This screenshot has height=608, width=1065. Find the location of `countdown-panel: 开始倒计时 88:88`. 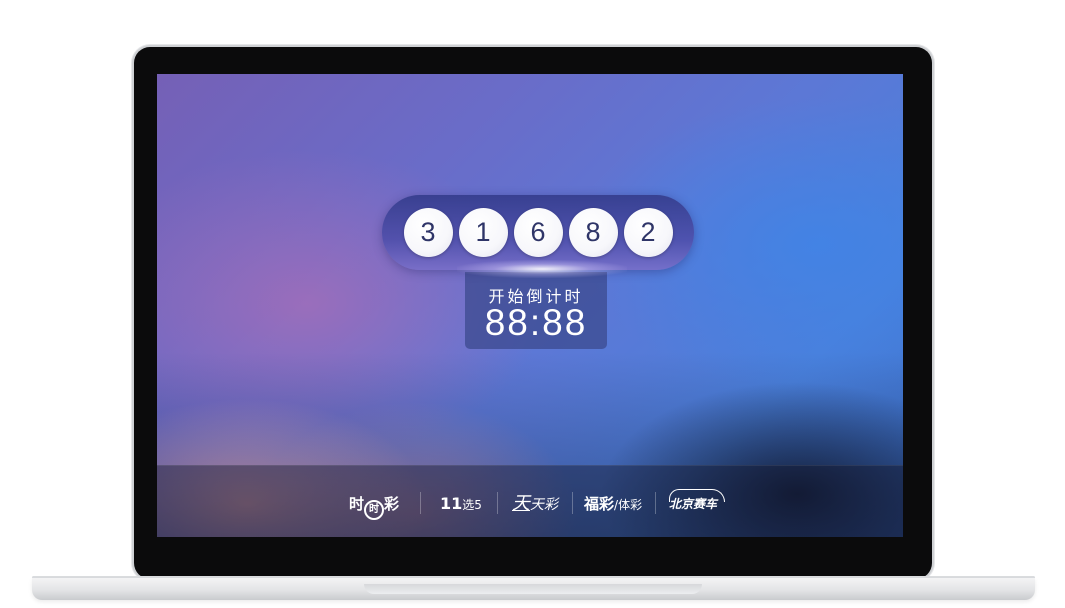

countdown-panel: 开始倒计时 88:88 is located at coordinates (536, 310).